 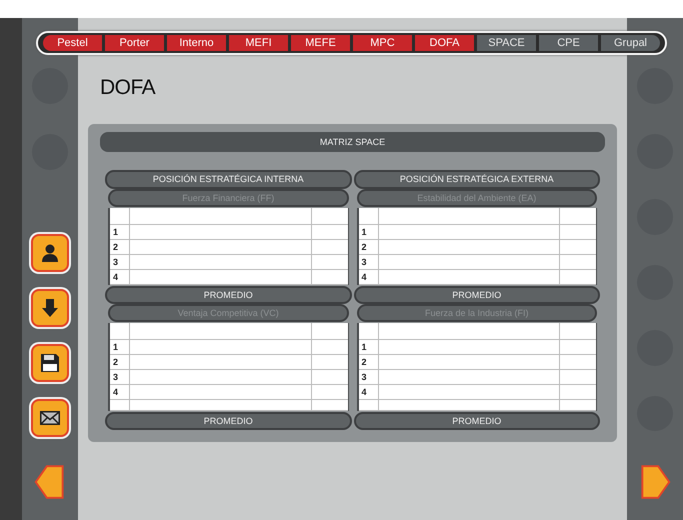 I want to click on nav-tab: MPC, so click(x=382, y=43).